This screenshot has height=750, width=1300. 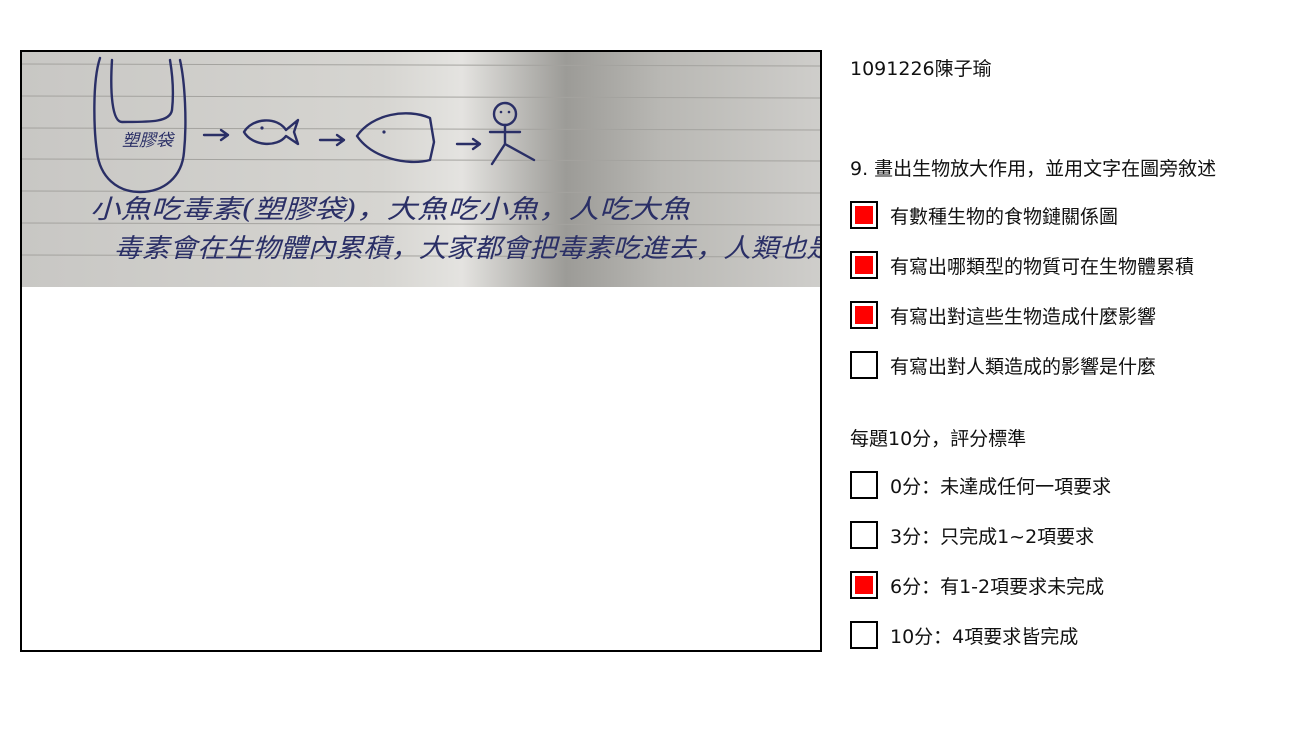 What do you see at coordinates (390, 210) in the screenshot?
I see `handwritten-line-1: 小魚吃毒素(塑膠袋)，大魚吃小魚，人吃大魚` at bounding box center [390, 210].